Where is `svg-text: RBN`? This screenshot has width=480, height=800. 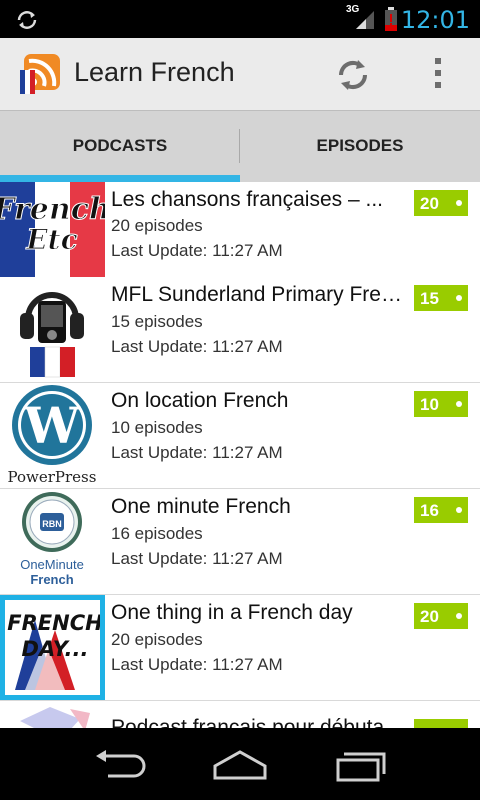 svg-text: RBN is located at coordinates (52, 524).